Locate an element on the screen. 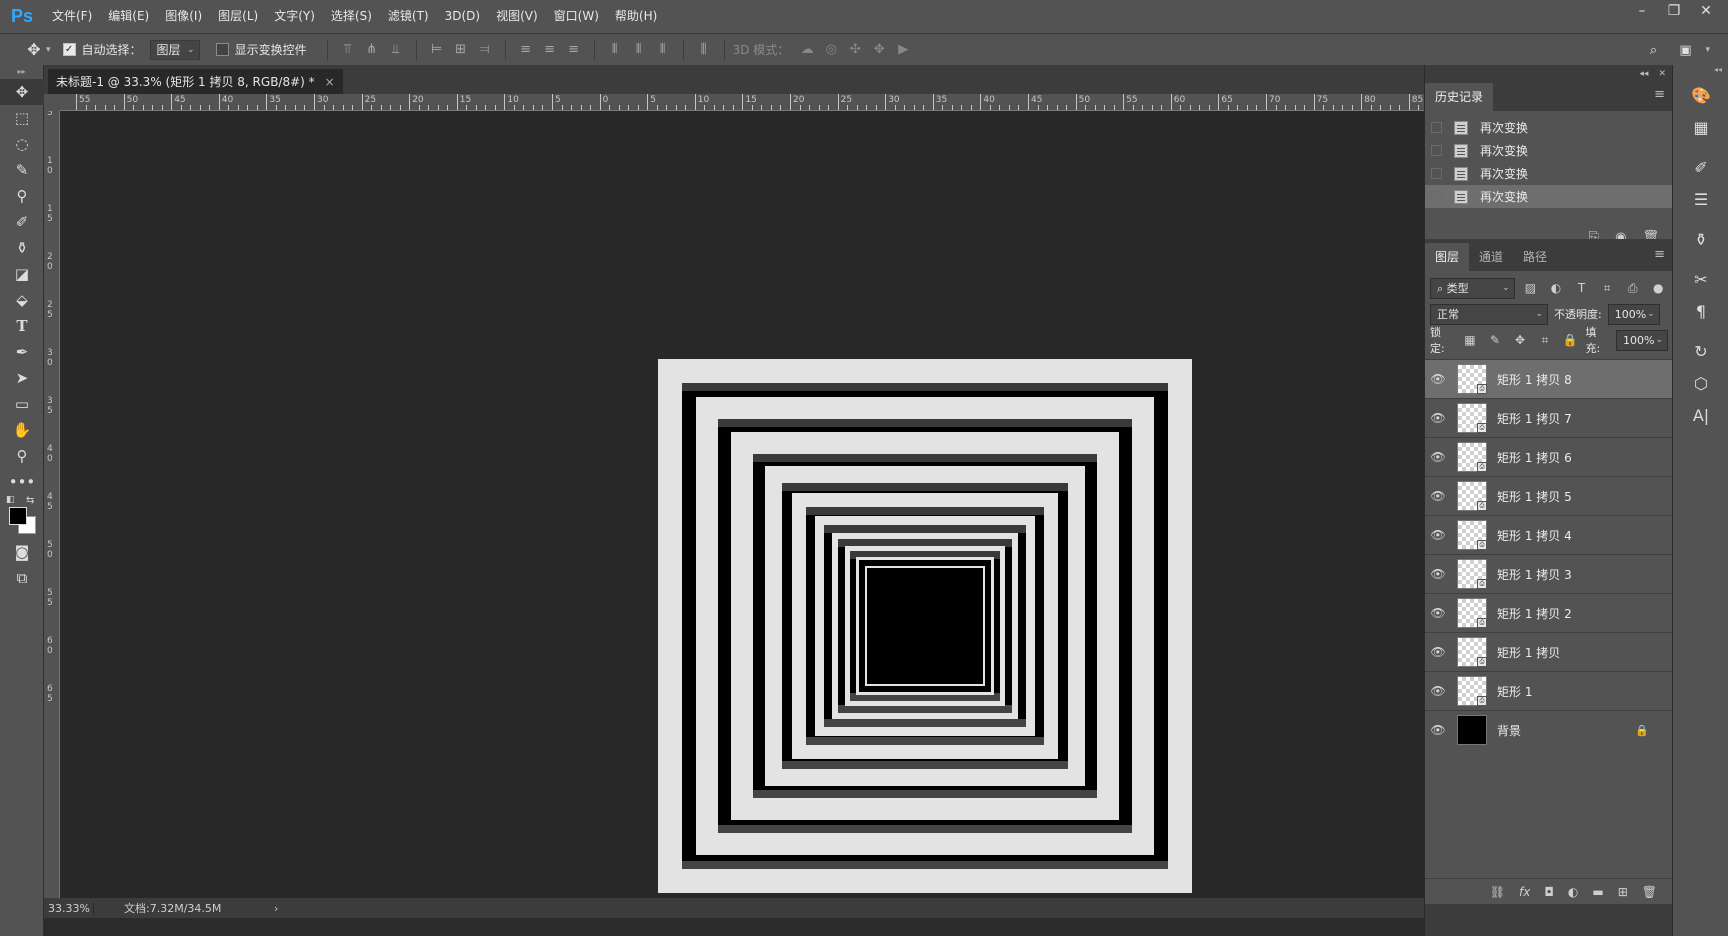 The image size is (1728, 936). shape-filter-icon: ⌗ is located at coordinates (1607, 288).